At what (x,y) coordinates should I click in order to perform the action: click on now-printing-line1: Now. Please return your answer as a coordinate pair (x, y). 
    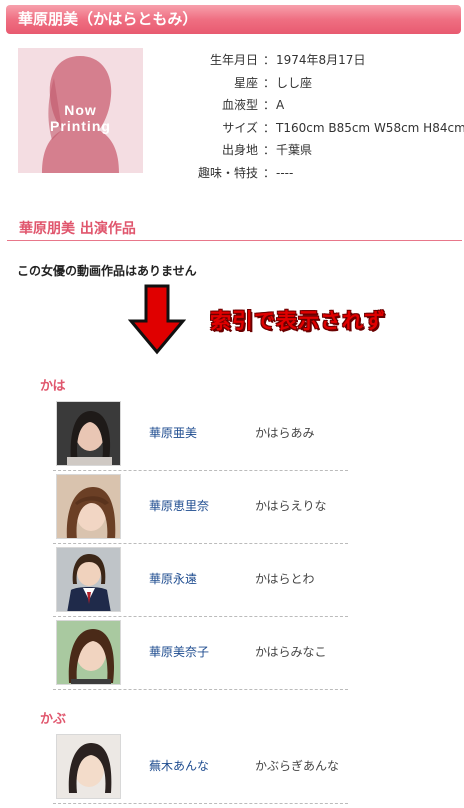
    Looking at the image, I should click on (80, 110).